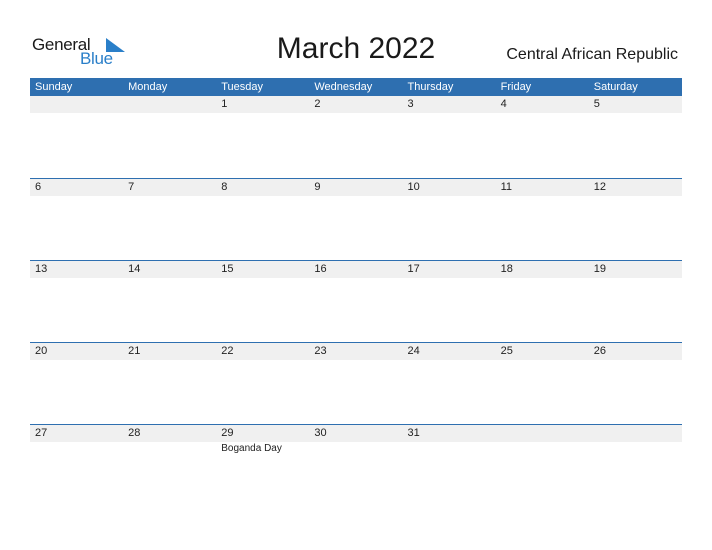 The width and height of the screenshot is (712, 550). What do you see at coordinates (356, 219) in the screenshot?
I see `week-row: 6 7 8 9 10 11 12` at bounding box center [356, 219].